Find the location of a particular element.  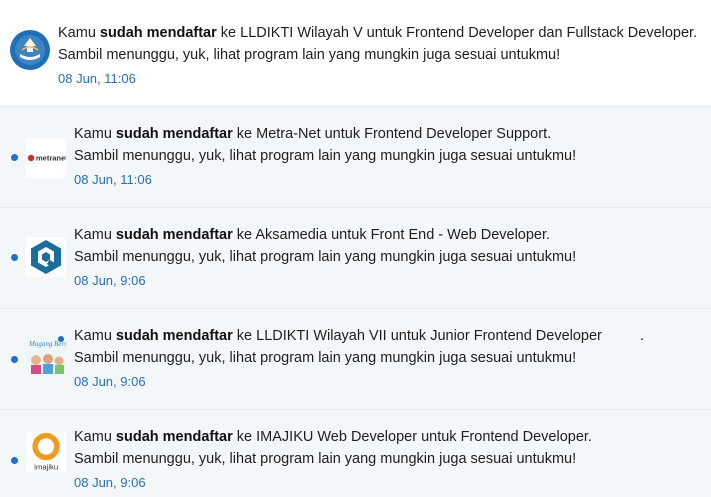

tut-wuri-handayani-logo is located at coordinates (30, 50).